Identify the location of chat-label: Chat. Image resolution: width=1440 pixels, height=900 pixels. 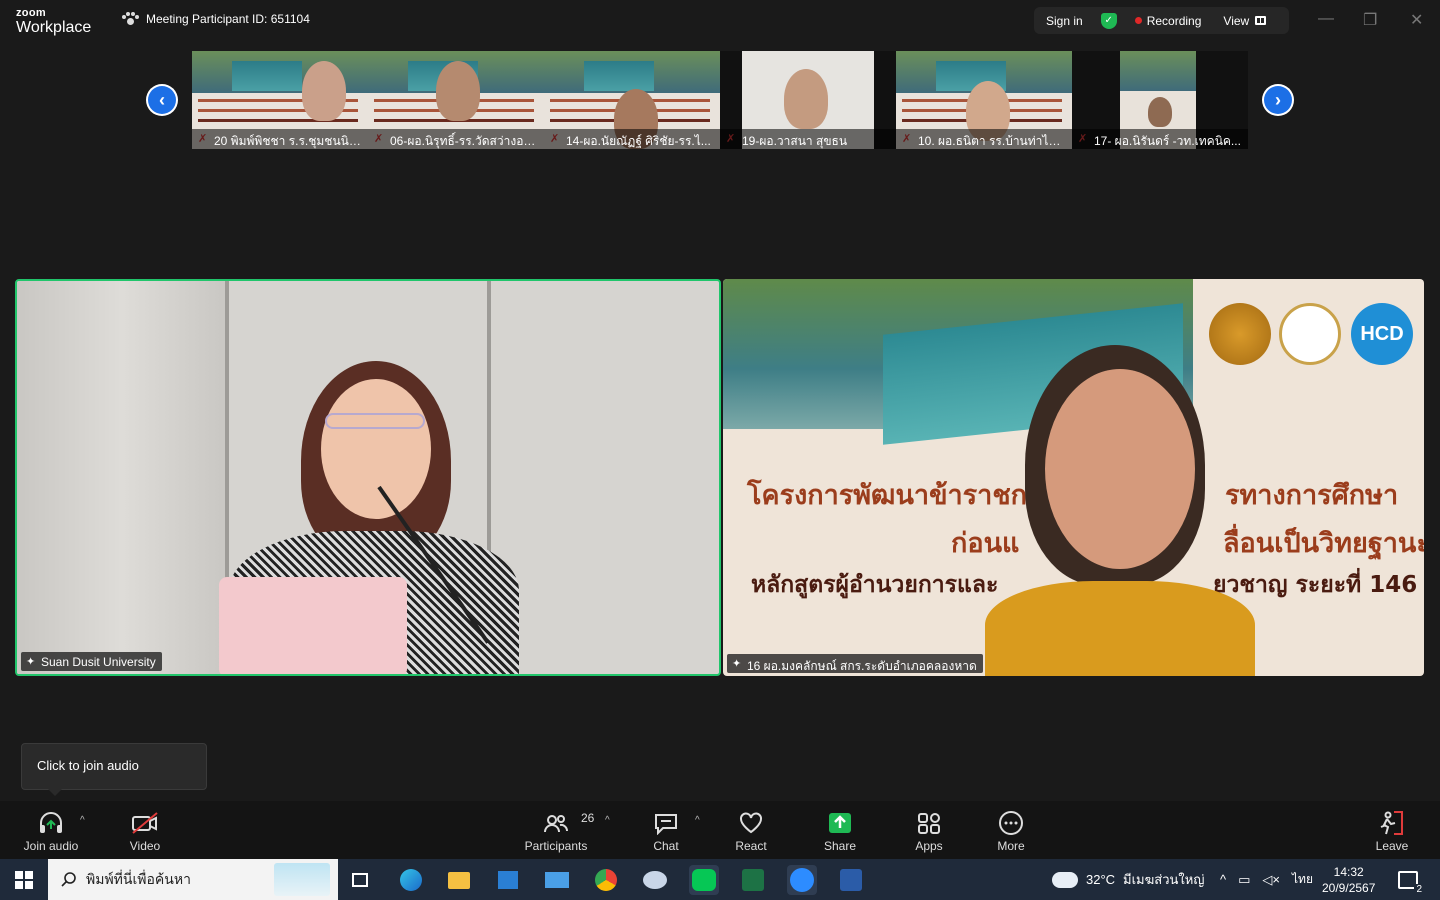
(666, 846).